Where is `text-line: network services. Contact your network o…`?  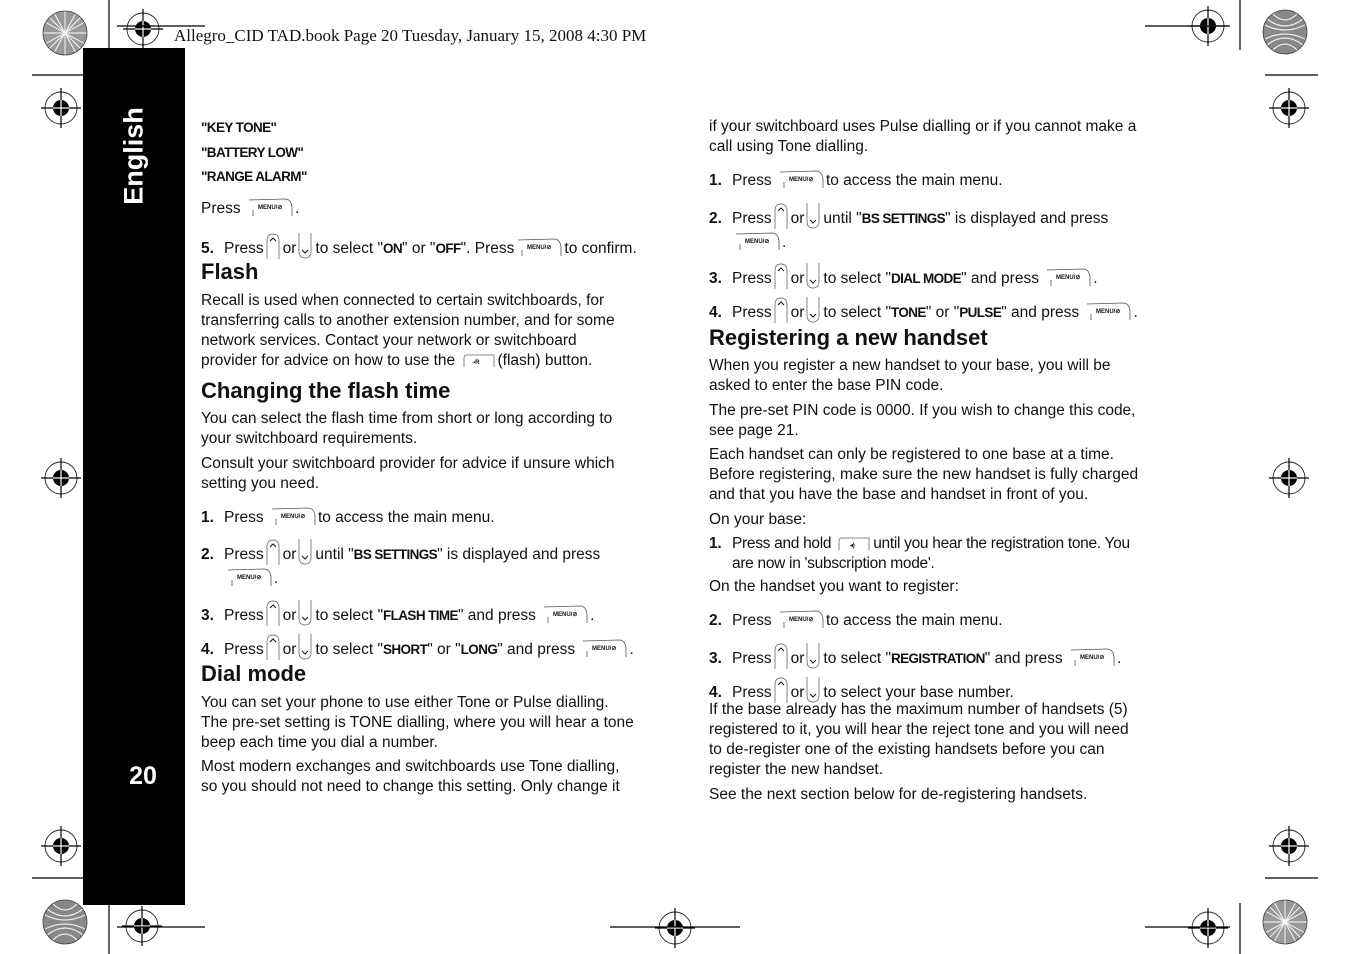
text-line: network services. Contact your network o… is located at coordinates (389, 340).